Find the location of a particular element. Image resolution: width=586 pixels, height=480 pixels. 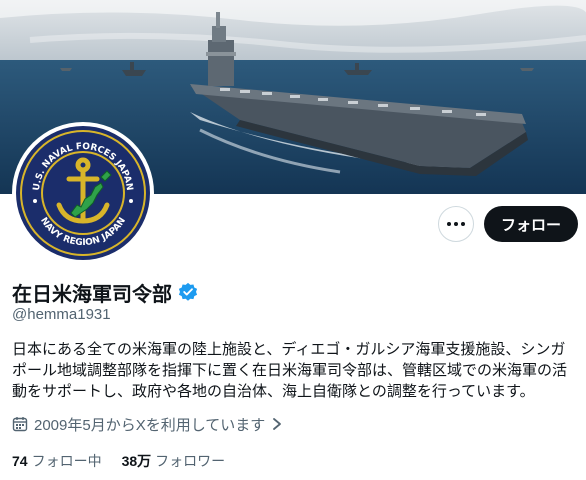

following-link: 74 フォロー中 is located at coordinates (57, 461).